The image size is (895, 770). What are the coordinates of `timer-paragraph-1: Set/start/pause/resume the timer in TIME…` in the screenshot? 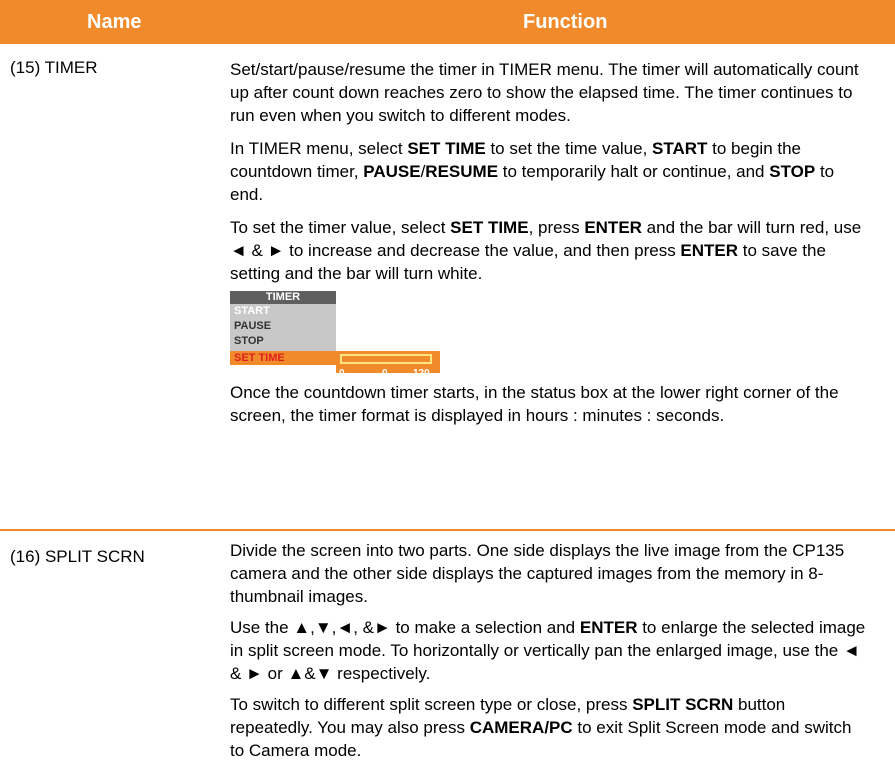 It's located at (544, 92).